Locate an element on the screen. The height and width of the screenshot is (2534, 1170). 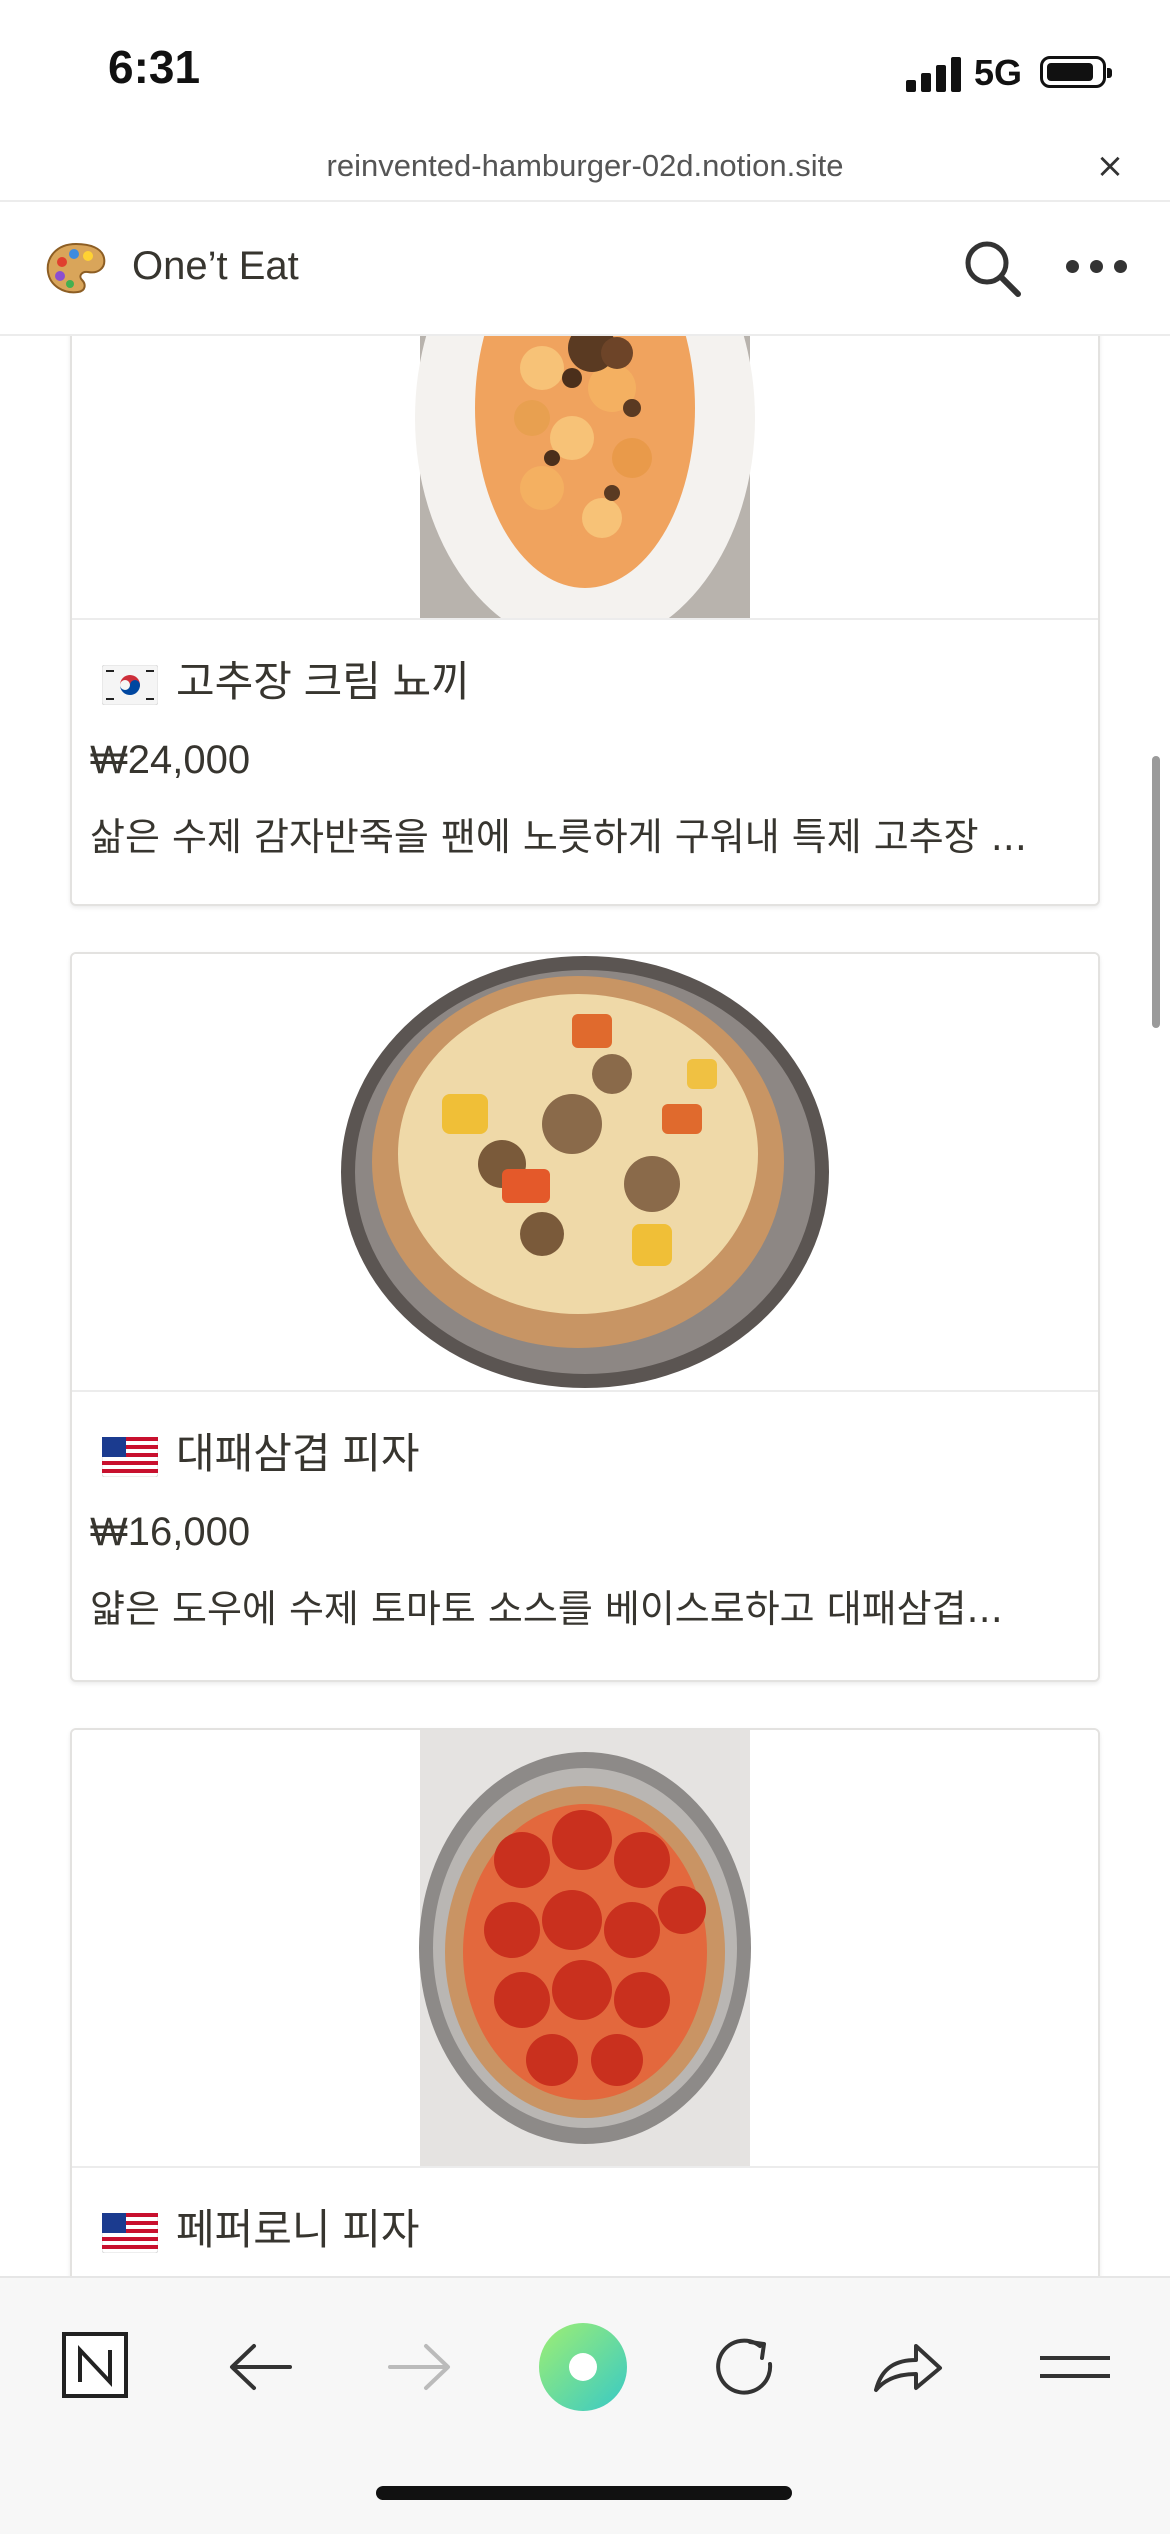
card-name: 고추장 크림 뇨끼 is located at coordinates (323, 681).